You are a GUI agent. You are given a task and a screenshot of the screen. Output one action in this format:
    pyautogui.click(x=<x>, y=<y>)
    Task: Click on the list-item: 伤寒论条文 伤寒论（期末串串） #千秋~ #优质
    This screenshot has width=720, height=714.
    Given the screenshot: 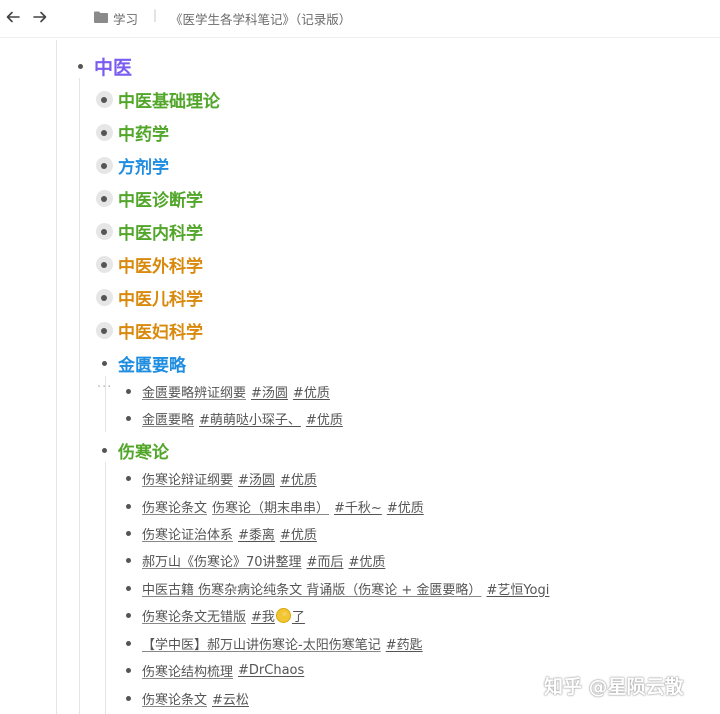 What is the action you would take?
    pyautogui.click(x=271, y=506)
    